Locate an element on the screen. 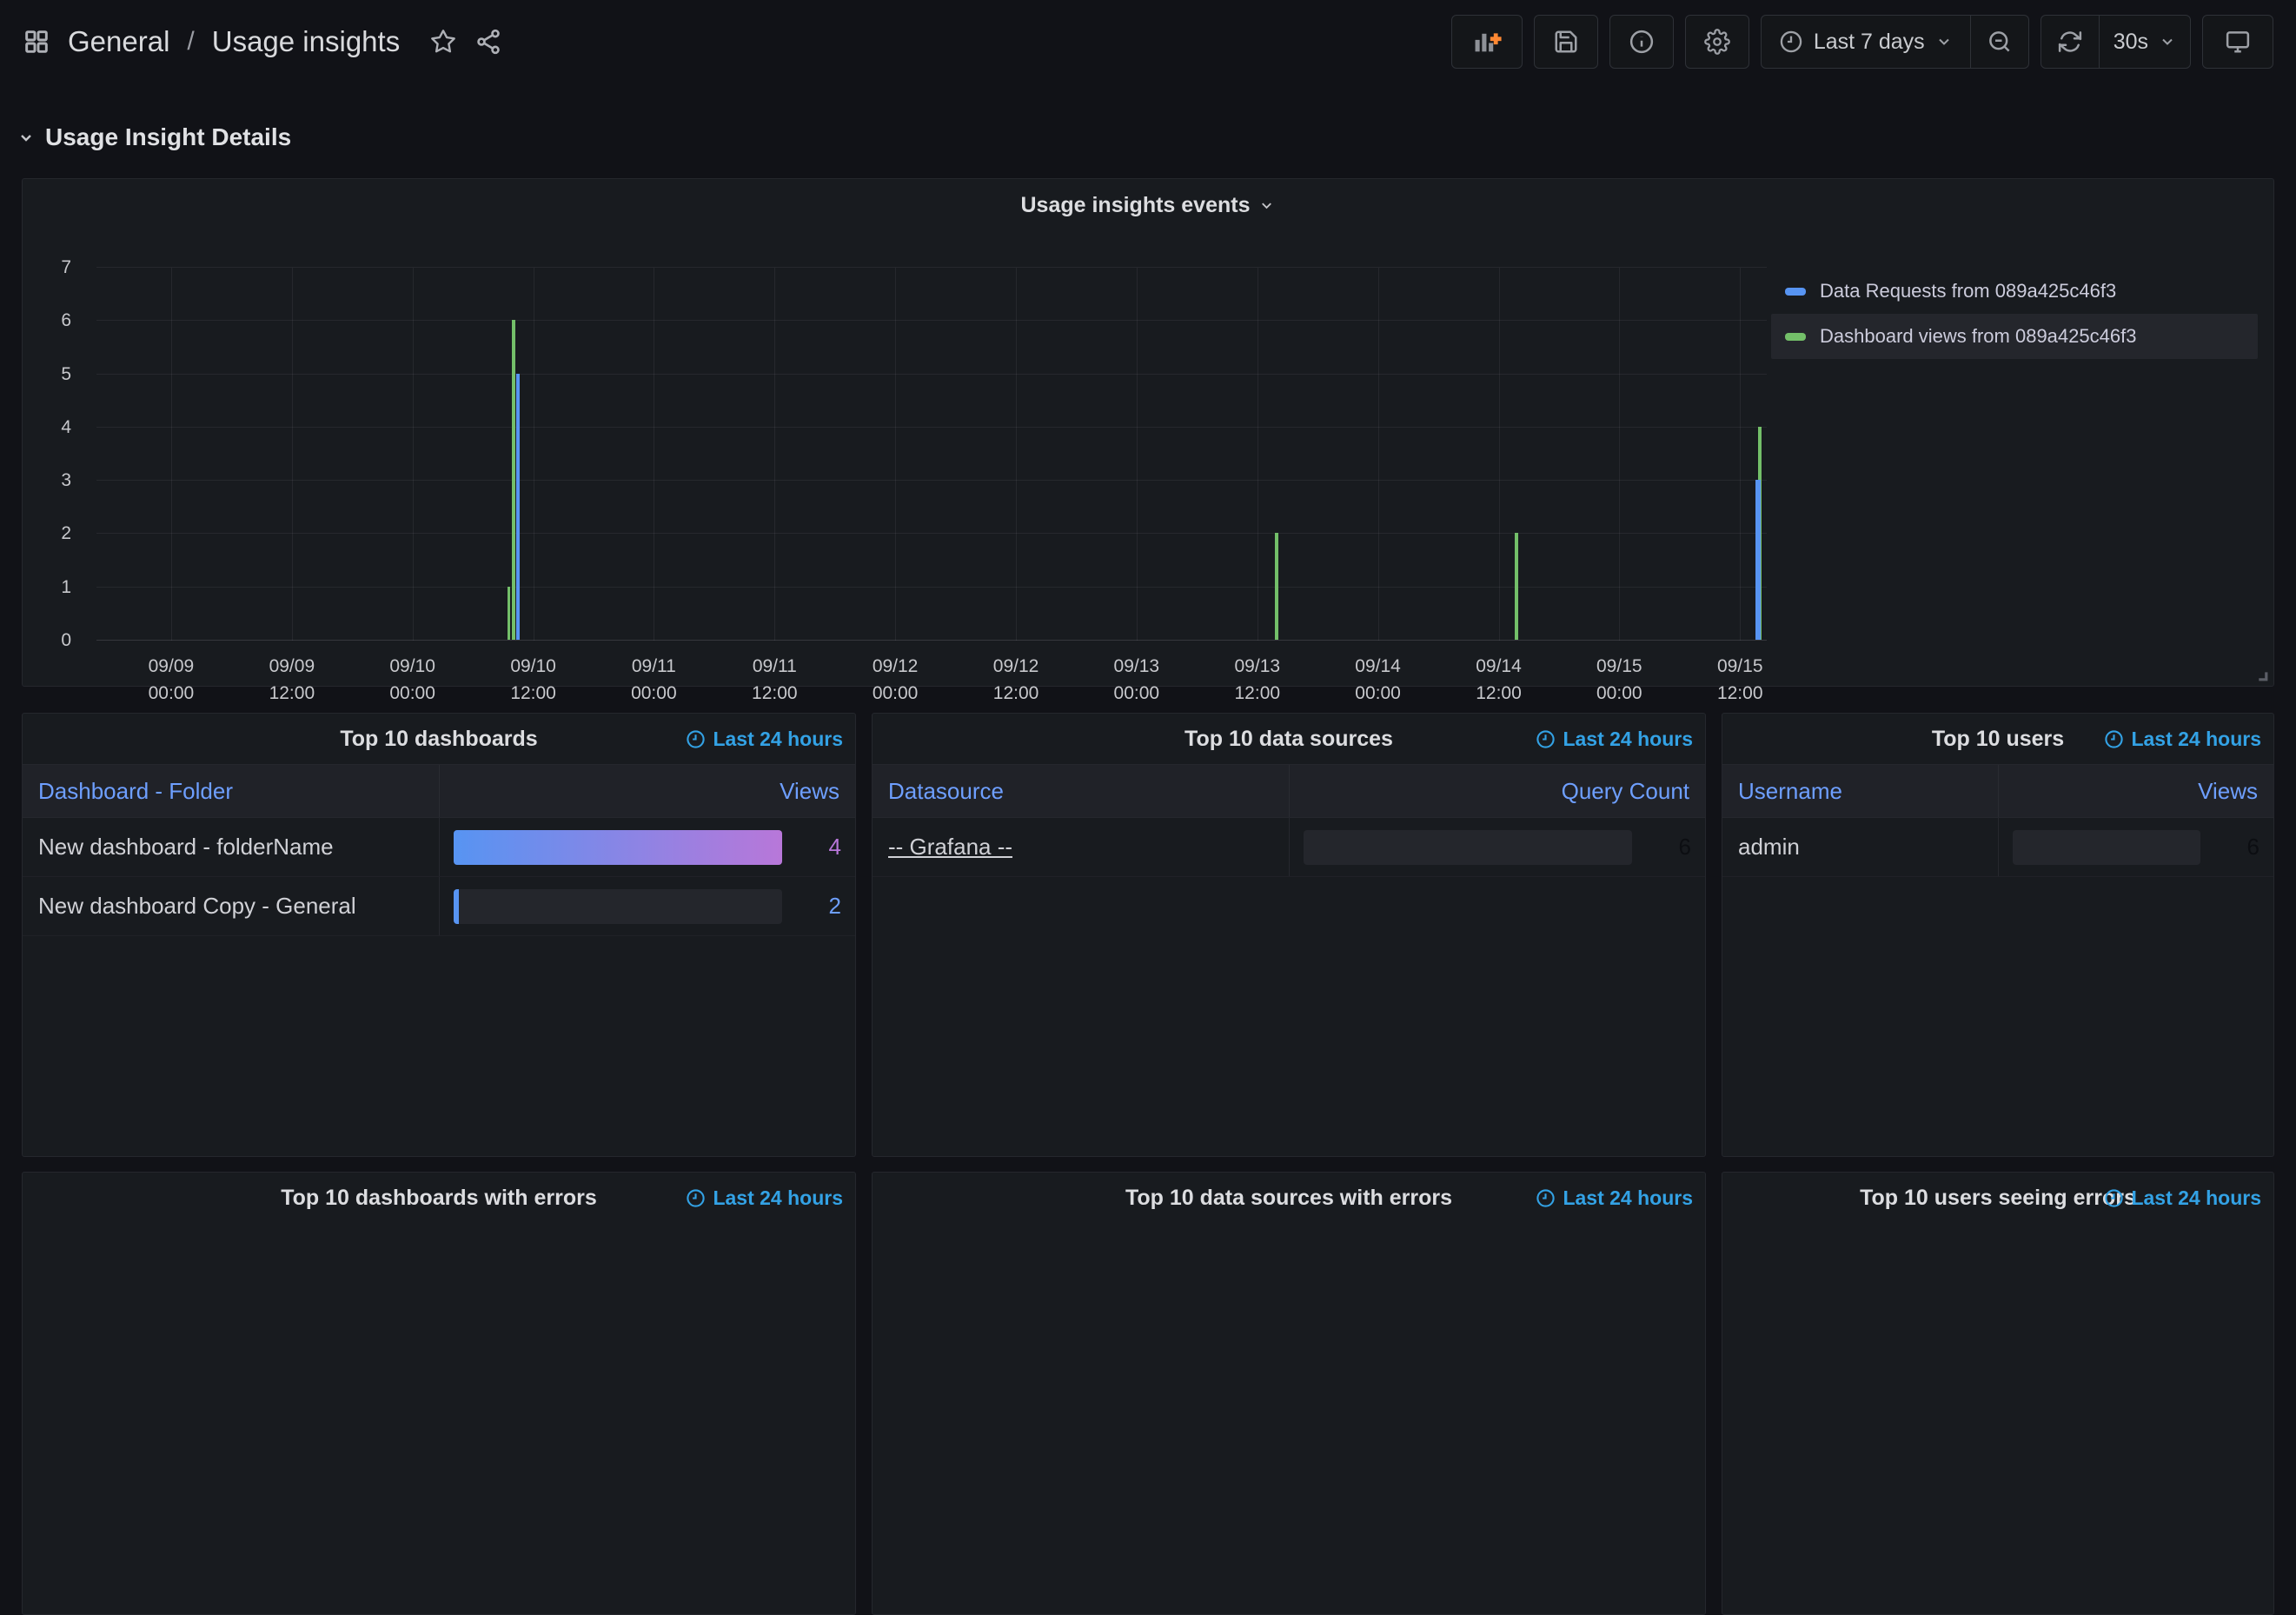  gear-icon is located at coordinates (1717, 42).